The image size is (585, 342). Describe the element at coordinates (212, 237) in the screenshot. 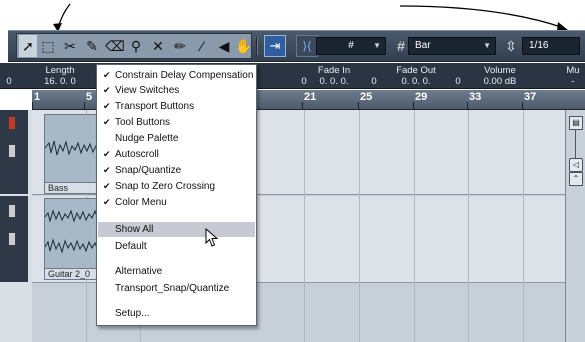

I see `mouse-pointer-icon` at that location.